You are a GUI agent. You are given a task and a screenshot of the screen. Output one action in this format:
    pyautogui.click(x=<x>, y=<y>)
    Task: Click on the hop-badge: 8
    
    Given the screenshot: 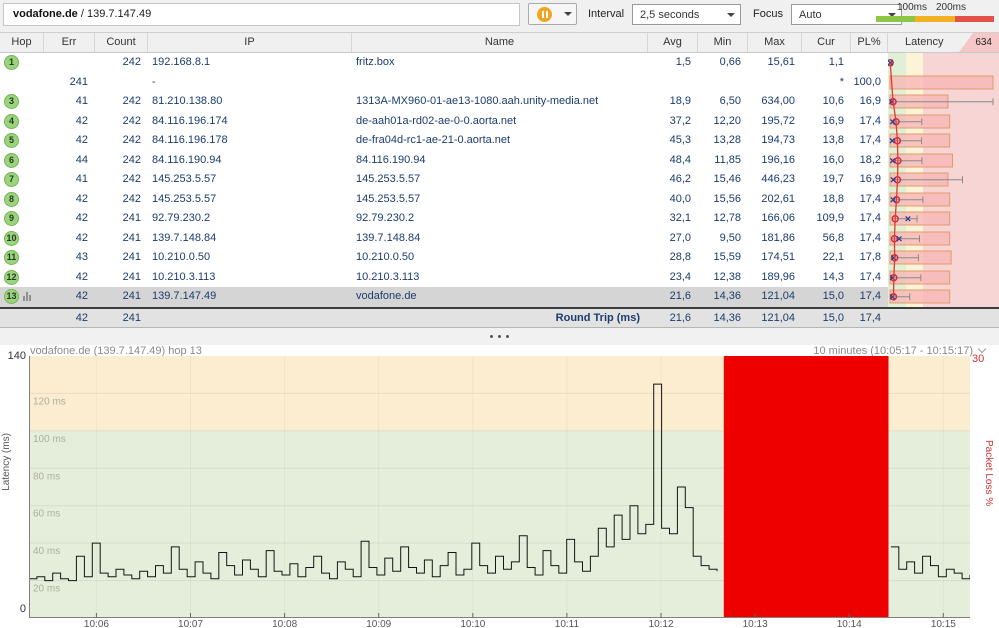 What is the action you would take?
    pyautogui.click(x=11, y=199)
    